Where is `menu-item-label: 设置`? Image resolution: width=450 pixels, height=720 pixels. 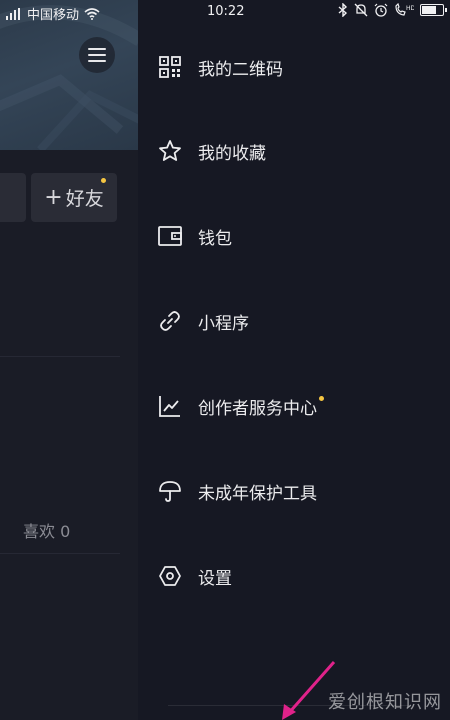
menu-item-label: 设置 is located at coordinates (215, 578).